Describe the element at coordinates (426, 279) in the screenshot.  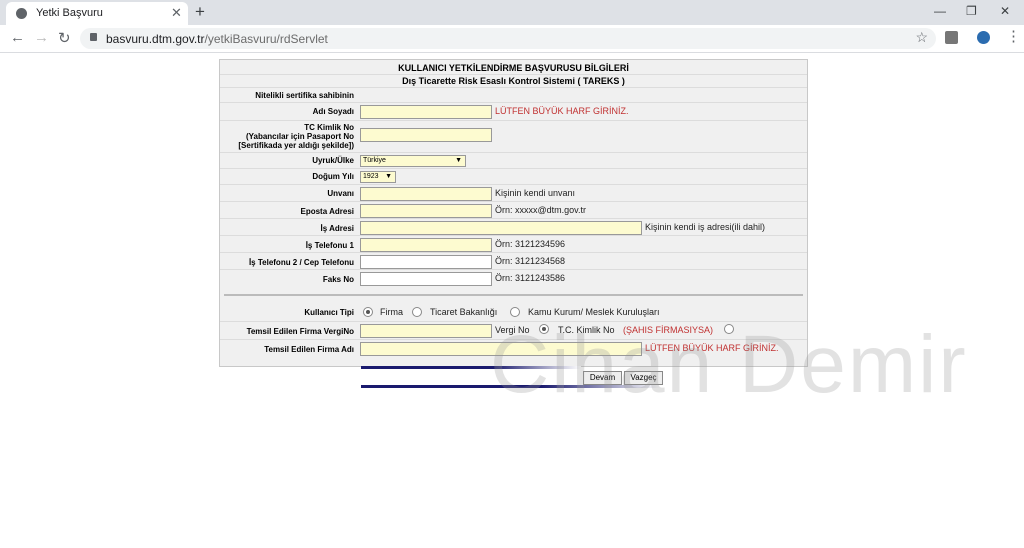
I see `faks-input` at that location.